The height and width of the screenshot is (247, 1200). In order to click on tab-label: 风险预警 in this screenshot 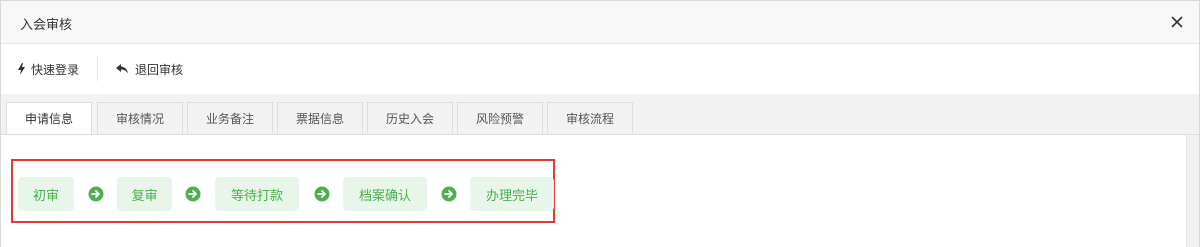, I will do `click(499, 118)`.